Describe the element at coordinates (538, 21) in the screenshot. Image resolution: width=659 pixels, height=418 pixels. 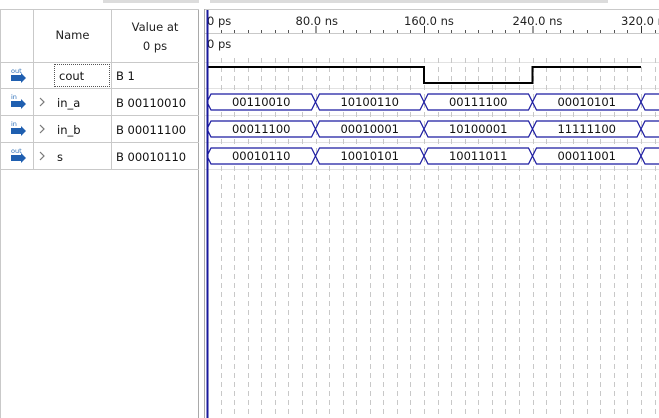
I see `time-tick-label: 240.0 ns` at that location.